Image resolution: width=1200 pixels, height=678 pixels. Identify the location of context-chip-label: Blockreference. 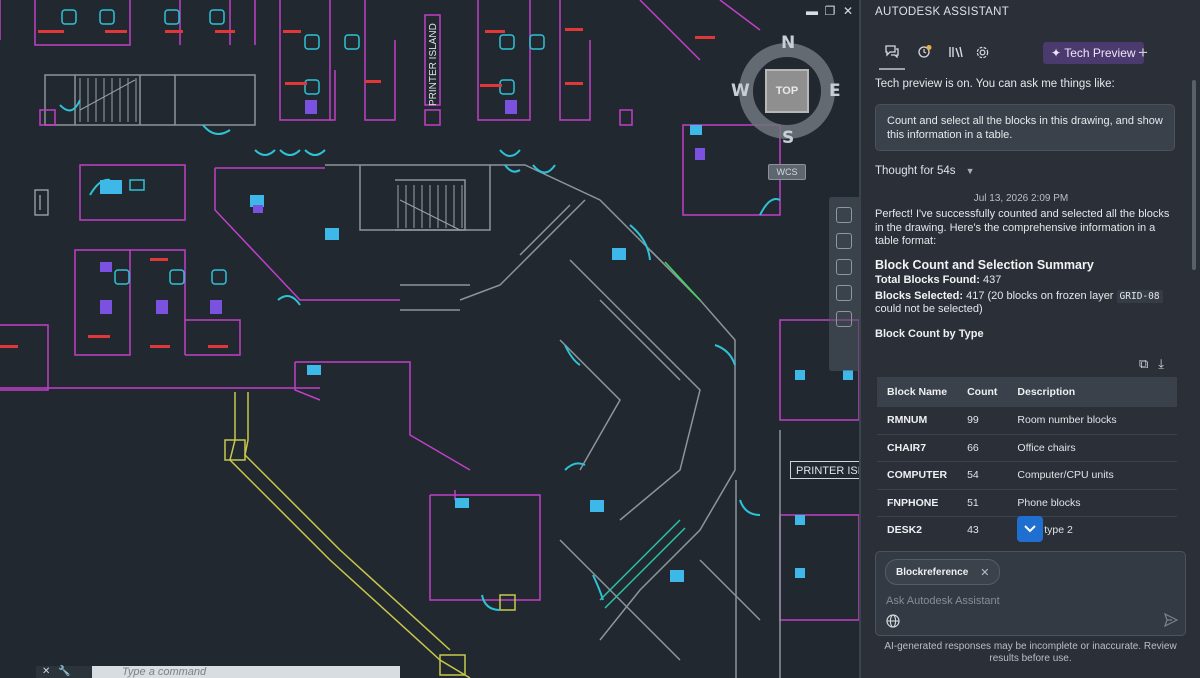
(932, 572).